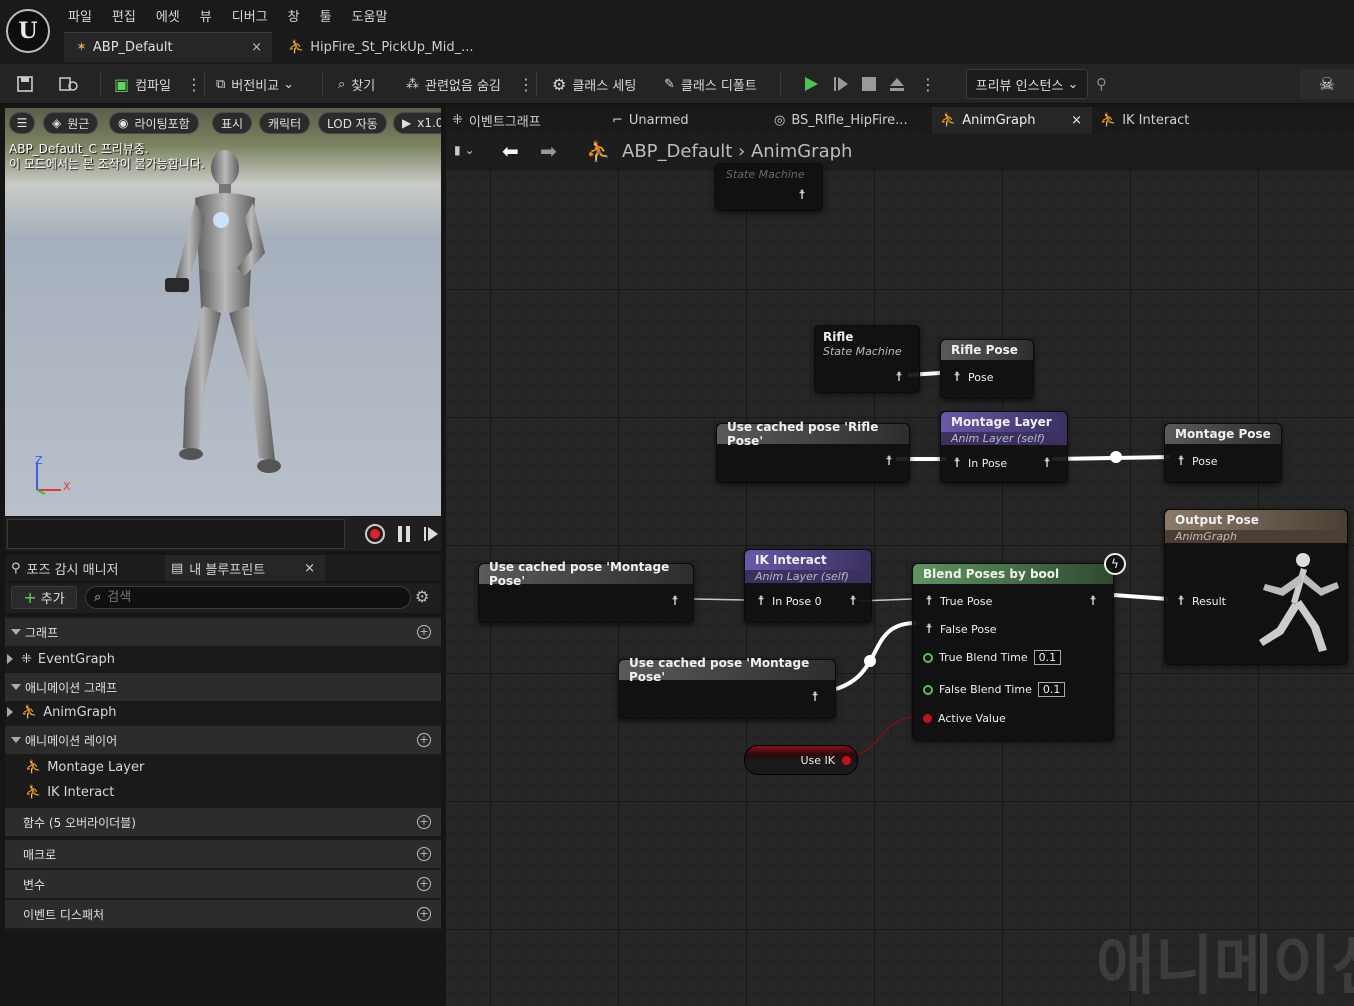 The height and width of the screenshot is (1006, 1354). Describe the element at coordinates (223, 740) in the screenshot. I see `section-anim-layers: 애니메이션 레이어 +` at that location.